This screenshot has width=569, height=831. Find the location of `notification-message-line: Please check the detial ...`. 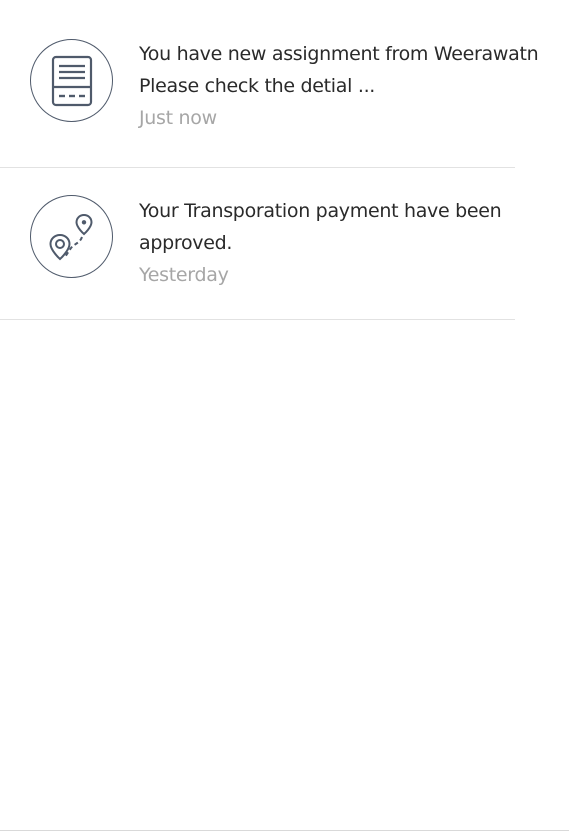

notification-message-line: Please check the detial ... is located at coordinates (257, 86).